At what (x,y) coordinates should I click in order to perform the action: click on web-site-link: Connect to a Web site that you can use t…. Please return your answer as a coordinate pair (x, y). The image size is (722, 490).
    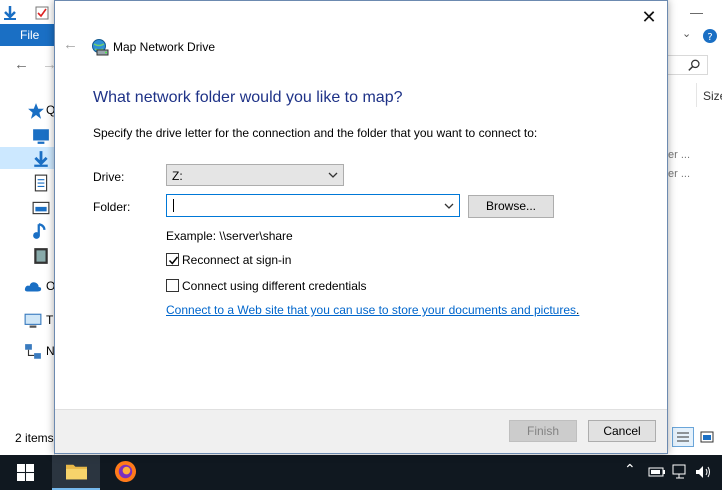
    Looking at the image, I should click on (371, 310).